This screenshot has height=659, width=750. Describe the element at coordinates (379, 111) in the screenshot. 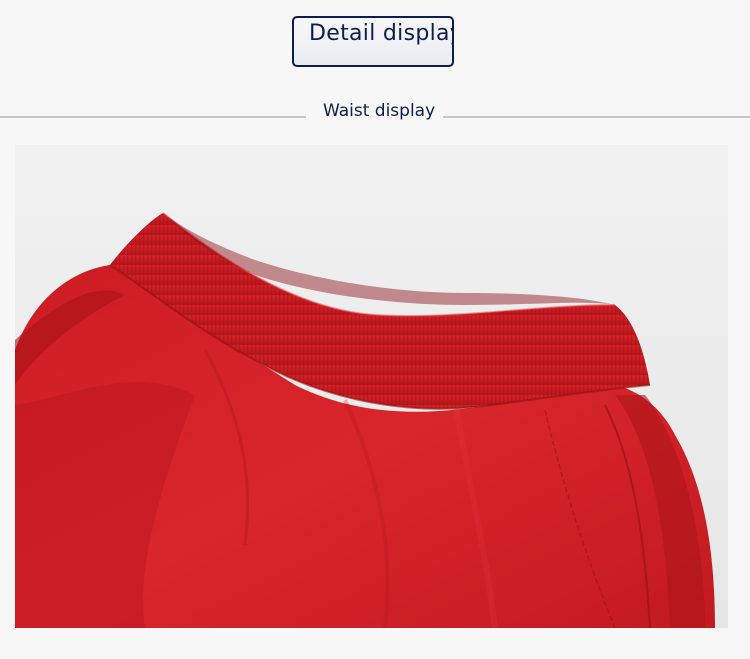

I see `section-title: Waist display` at that location.